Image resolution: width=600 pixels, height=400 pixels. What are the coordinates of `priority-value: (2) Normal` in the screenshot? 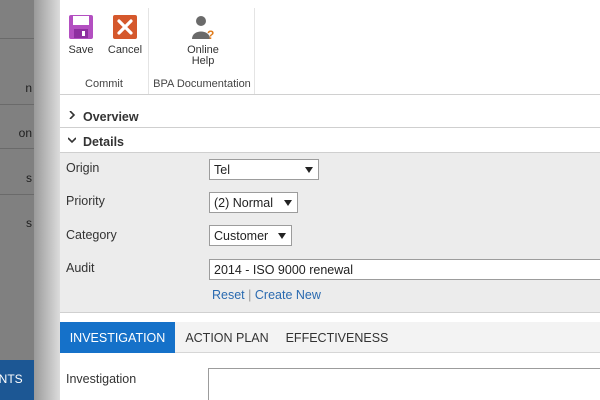 It's located at (244, 203).